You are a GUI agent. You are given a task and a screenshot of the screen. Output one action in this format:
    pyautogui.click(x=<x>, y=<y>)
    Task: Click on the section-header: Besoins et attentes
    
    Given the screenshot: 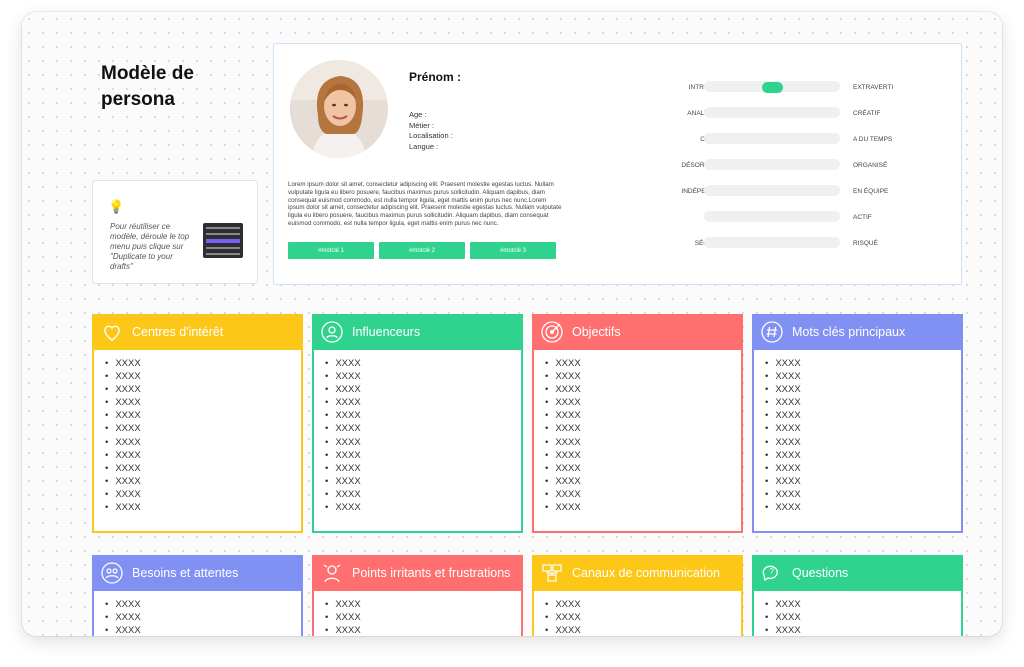 What is the action you would take?
    pyautogui.click(x=197, y=573)
    